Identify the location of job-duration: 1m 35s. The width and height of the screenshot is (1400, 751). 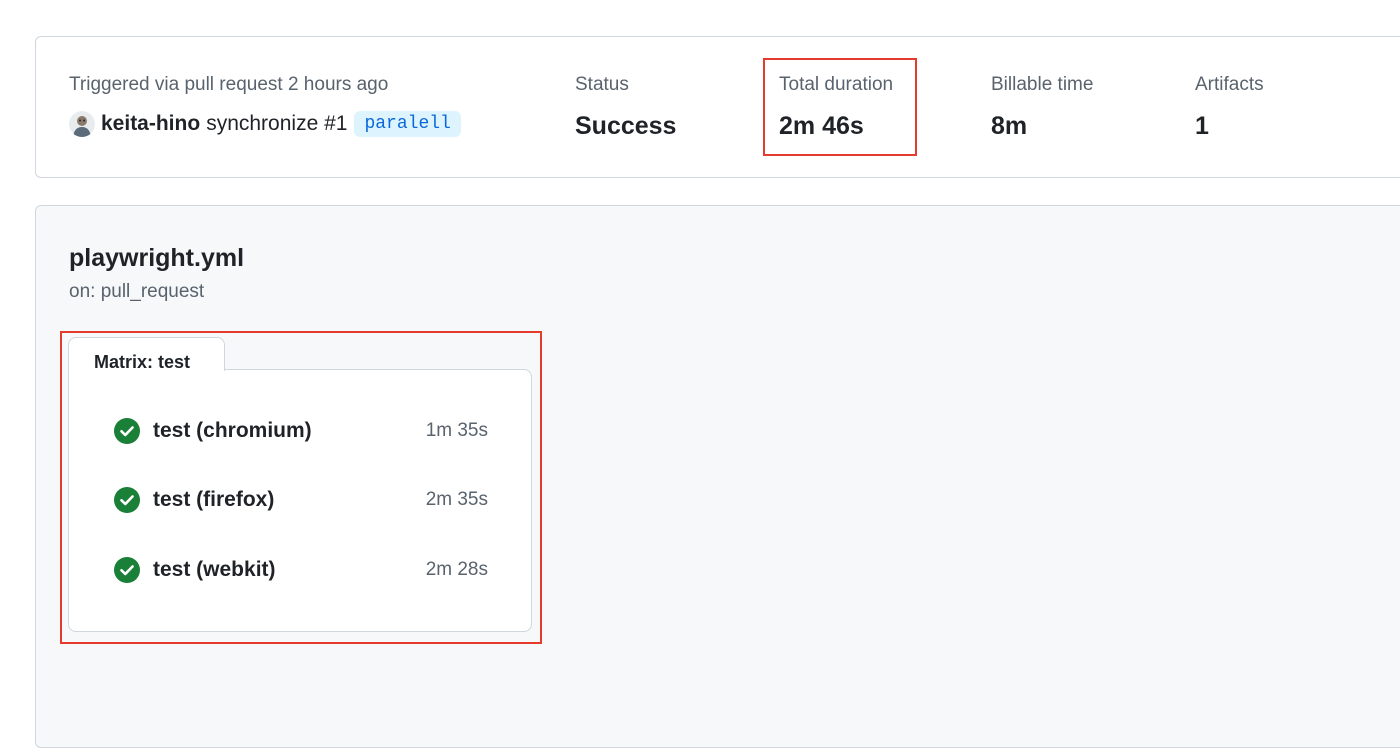
(456, 430).